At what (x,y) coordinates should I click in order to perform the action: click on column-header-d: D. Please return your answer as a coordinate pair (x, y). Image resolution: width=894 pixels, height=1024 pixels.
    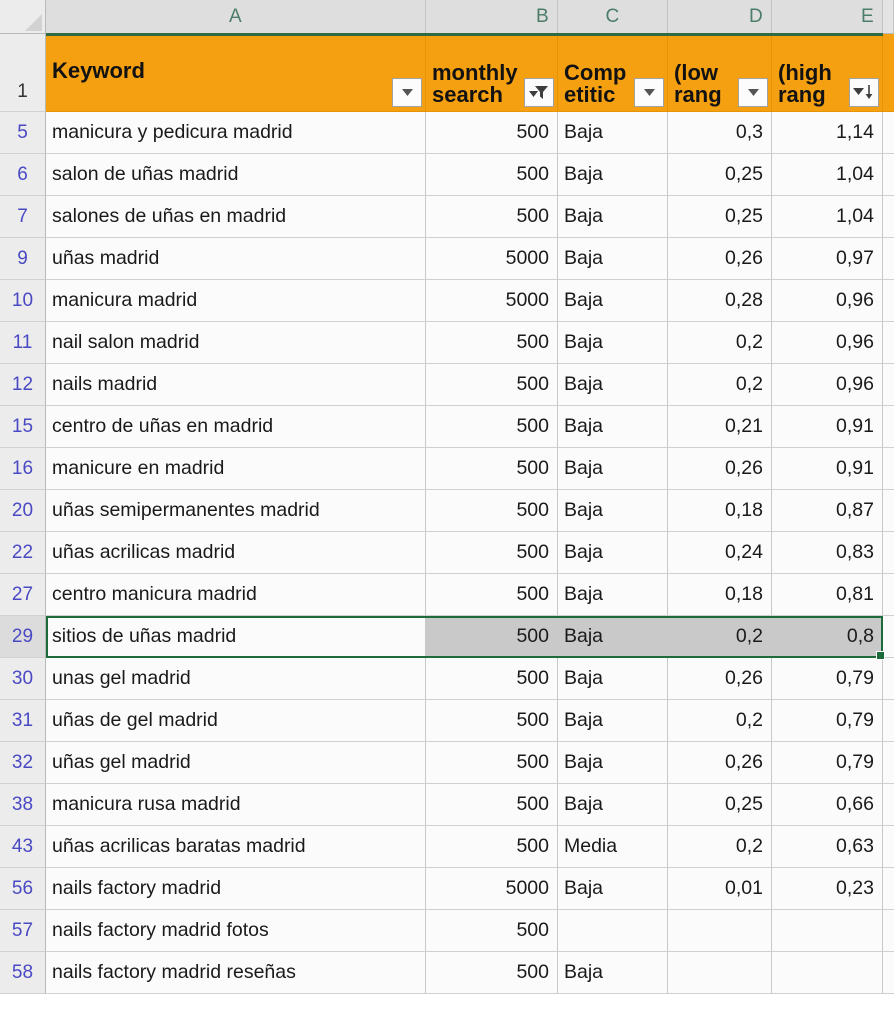
    Looking at the image, I should click on (720, 17).